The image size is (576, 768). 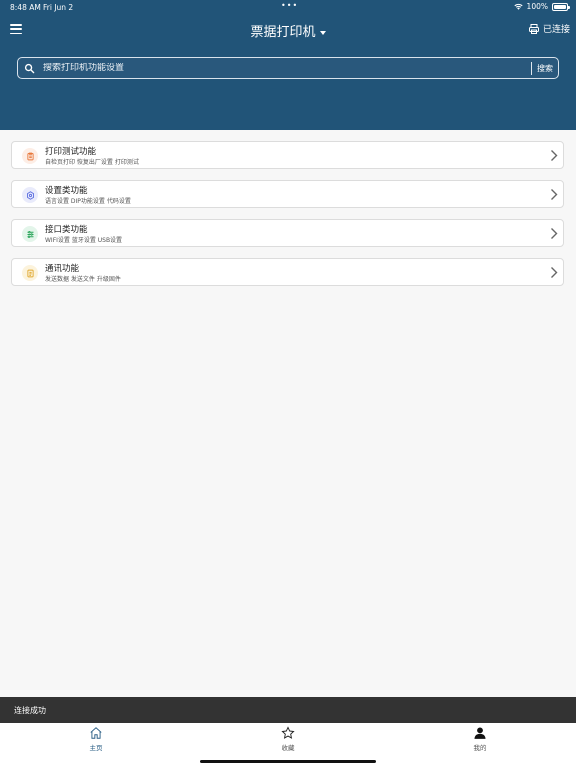 I want to click on feature-title: 设置类功能, so click(x=66, y=191).